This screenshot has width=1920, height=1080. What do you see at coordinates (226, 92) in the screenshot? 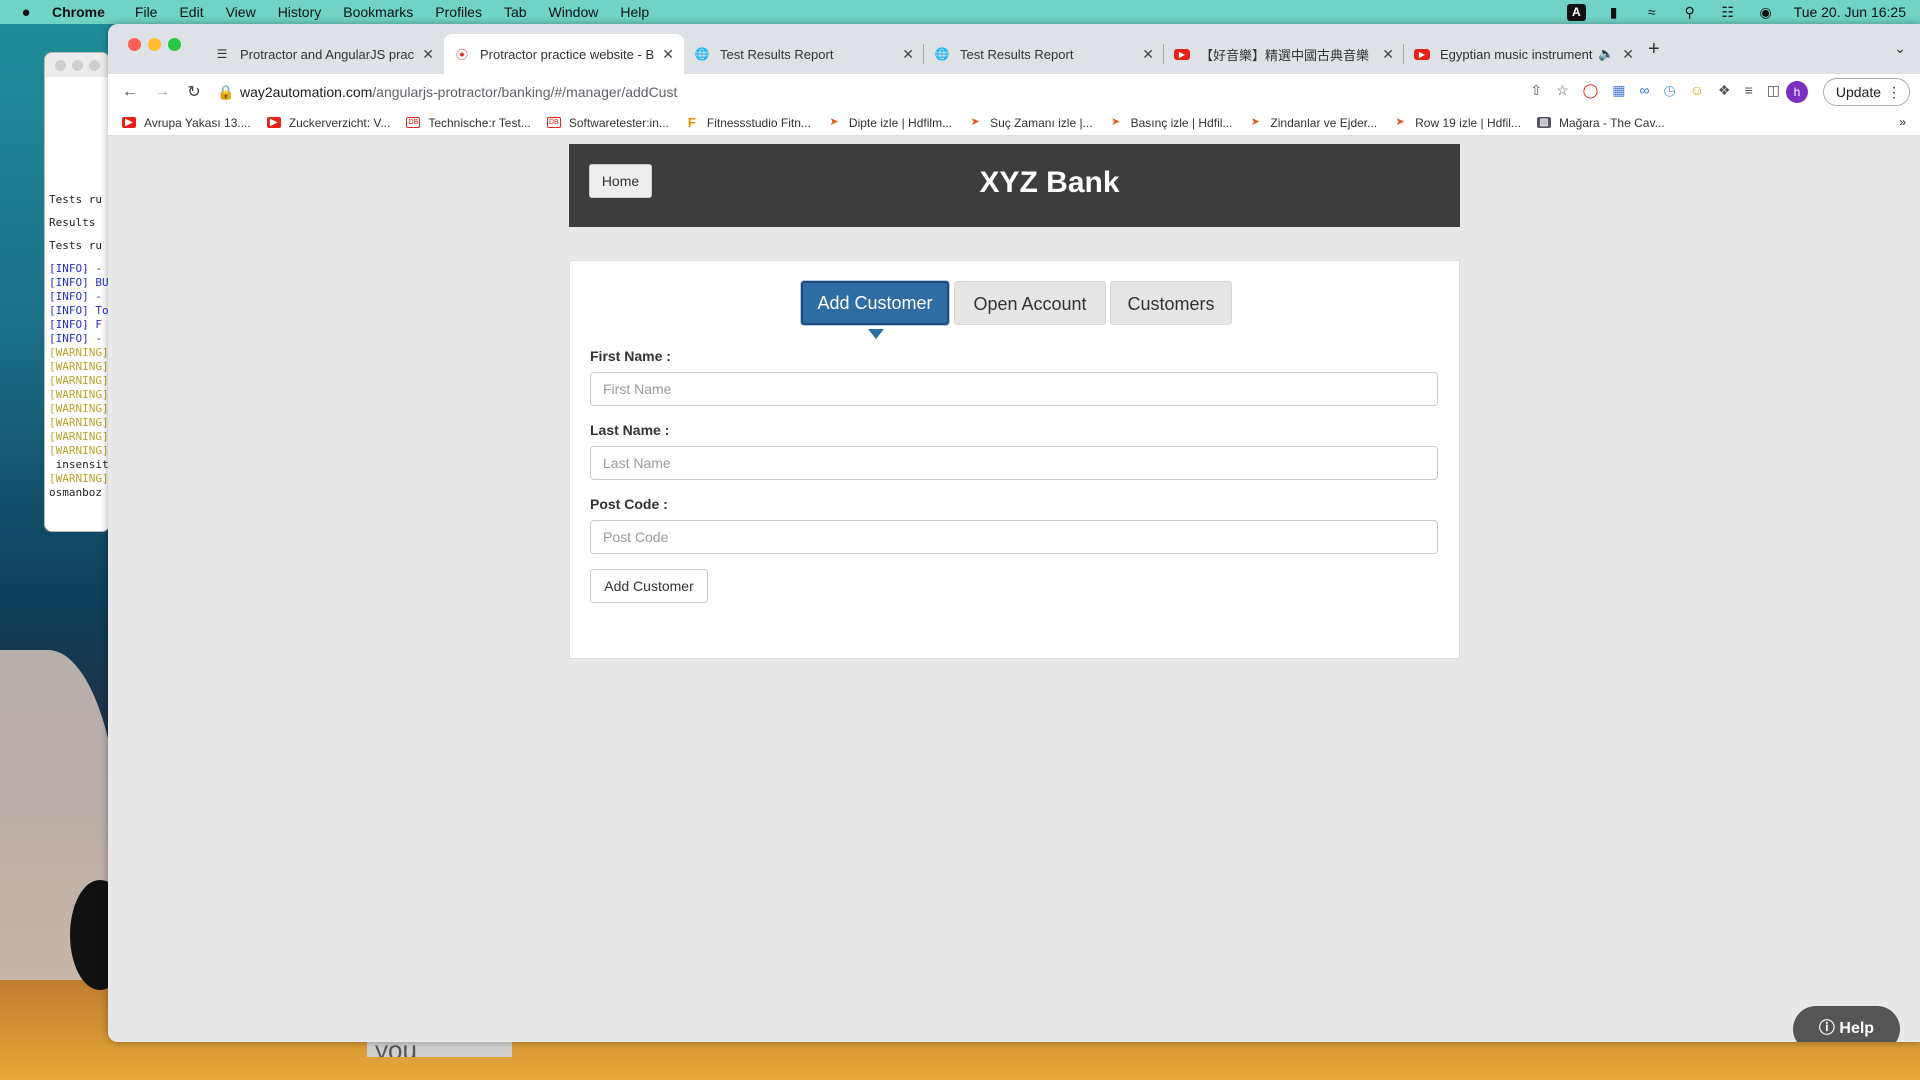
I see `lock-icon: 🔒` at bounding box center [226, 92].